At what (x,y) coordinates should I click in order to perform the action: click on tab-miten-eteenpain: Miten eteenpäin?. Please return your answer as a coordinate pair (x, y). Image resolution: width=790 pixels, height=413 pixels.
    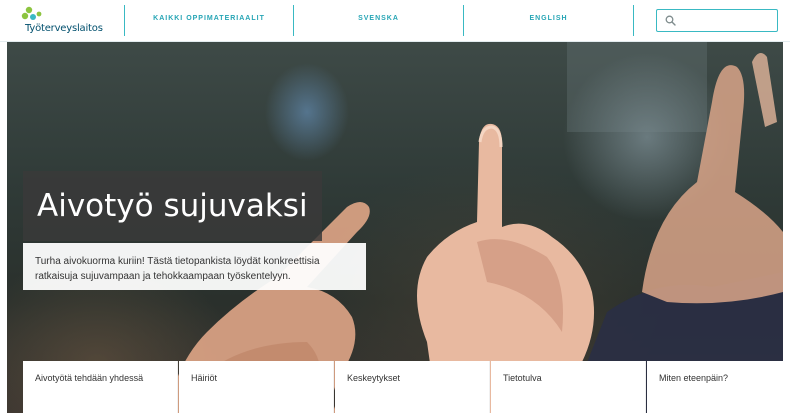
    Looking at the image, I should click on (715, 387).